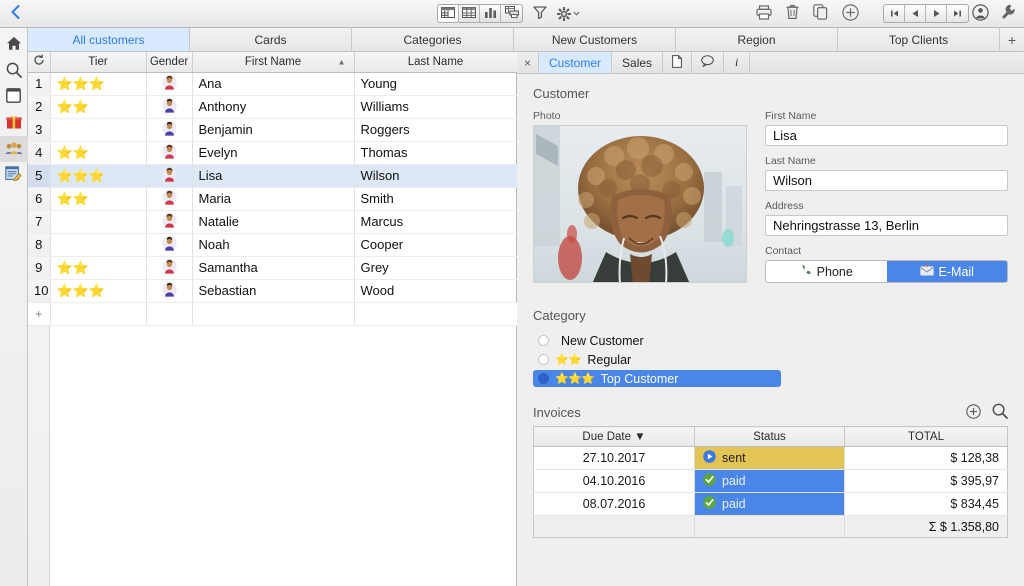 The width and height of the screenshot is (1024, 586). I want to click on table-row: 10 ⭐⭐⭐ Sebastian Wood, so click(273, 291).